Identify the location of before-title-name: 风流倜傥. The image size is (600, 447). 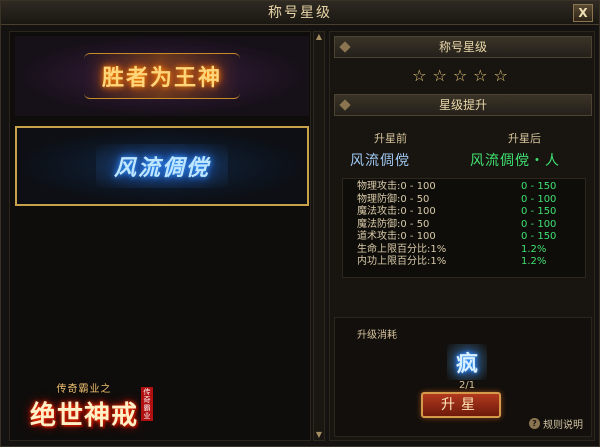
(380, 161).